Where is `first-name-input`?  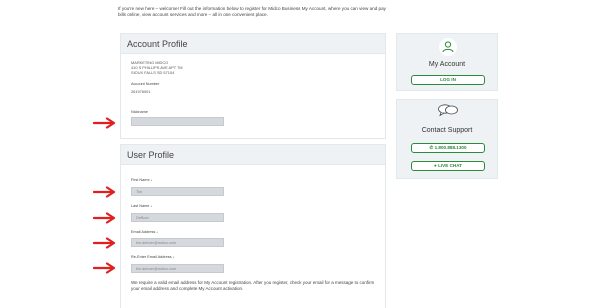
first-name-input is located at coordinates (177, 191).